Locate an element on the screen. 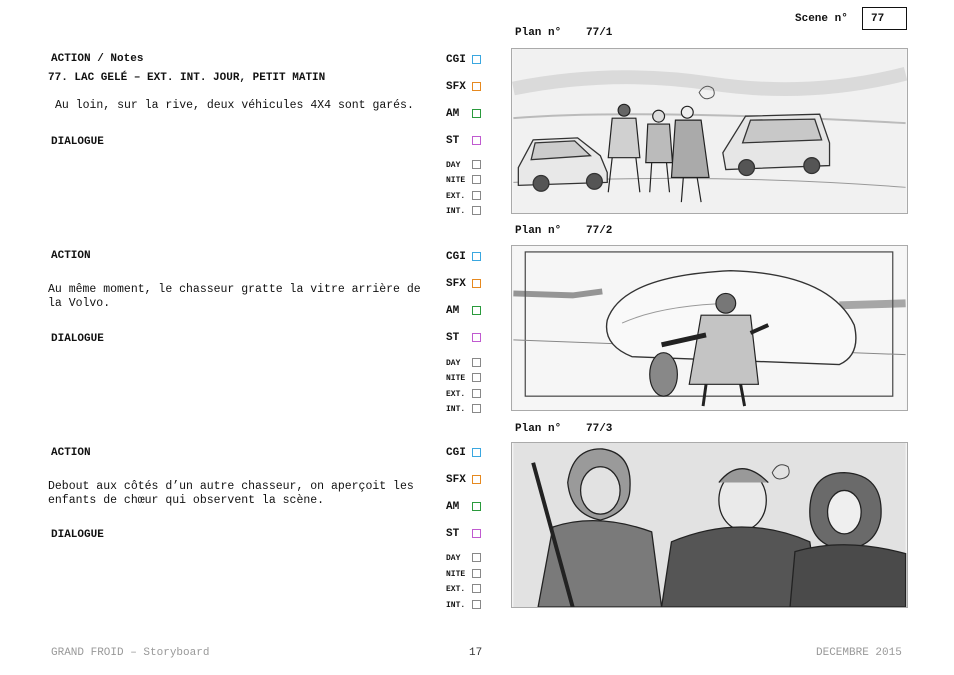 The image size is (954, 675). footer-title: GRAND FROID – Storyboard is located at coordinates (130, 653).